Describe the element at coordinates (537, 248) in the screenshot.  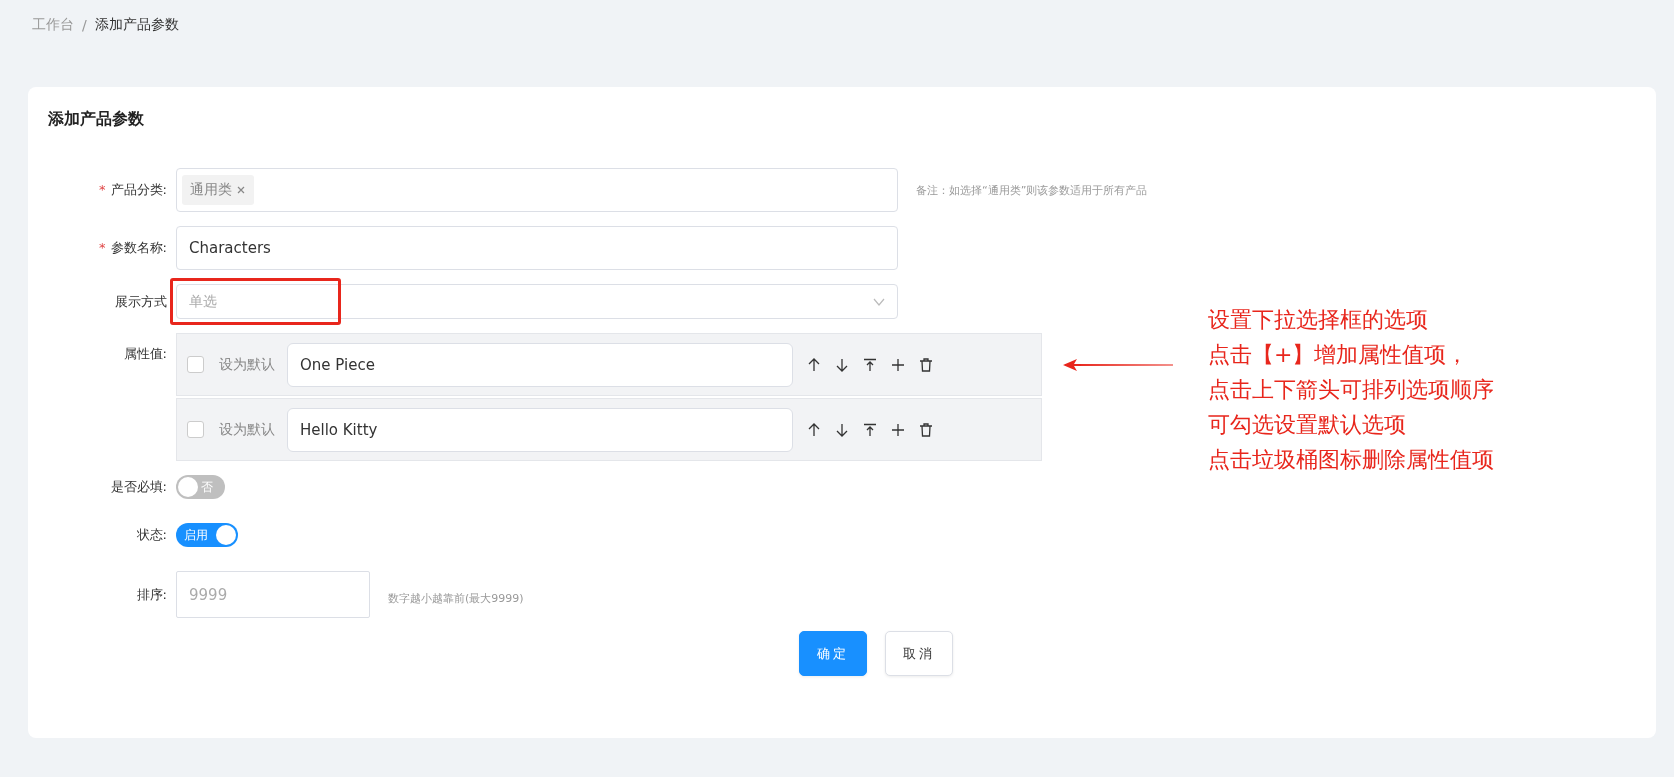
I see `name-input: Characters` at that location.